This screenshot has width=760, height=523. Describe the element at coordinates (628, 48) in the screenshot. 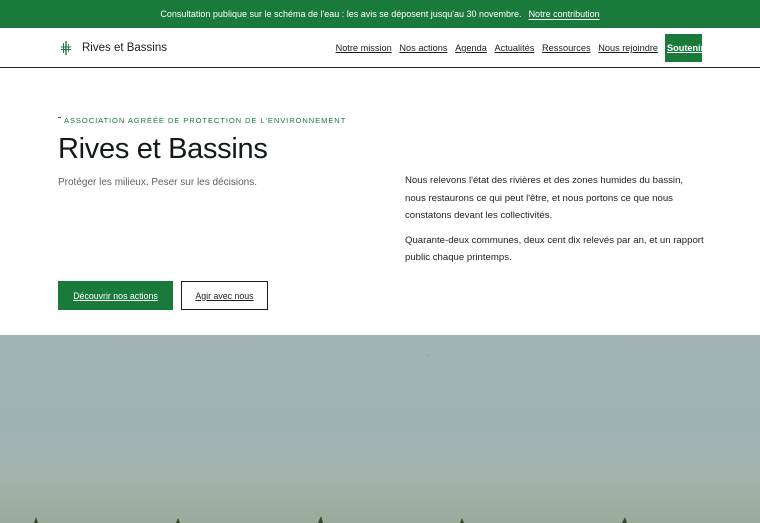

I see `nav-item-join: Nous rejoindre` at that location.